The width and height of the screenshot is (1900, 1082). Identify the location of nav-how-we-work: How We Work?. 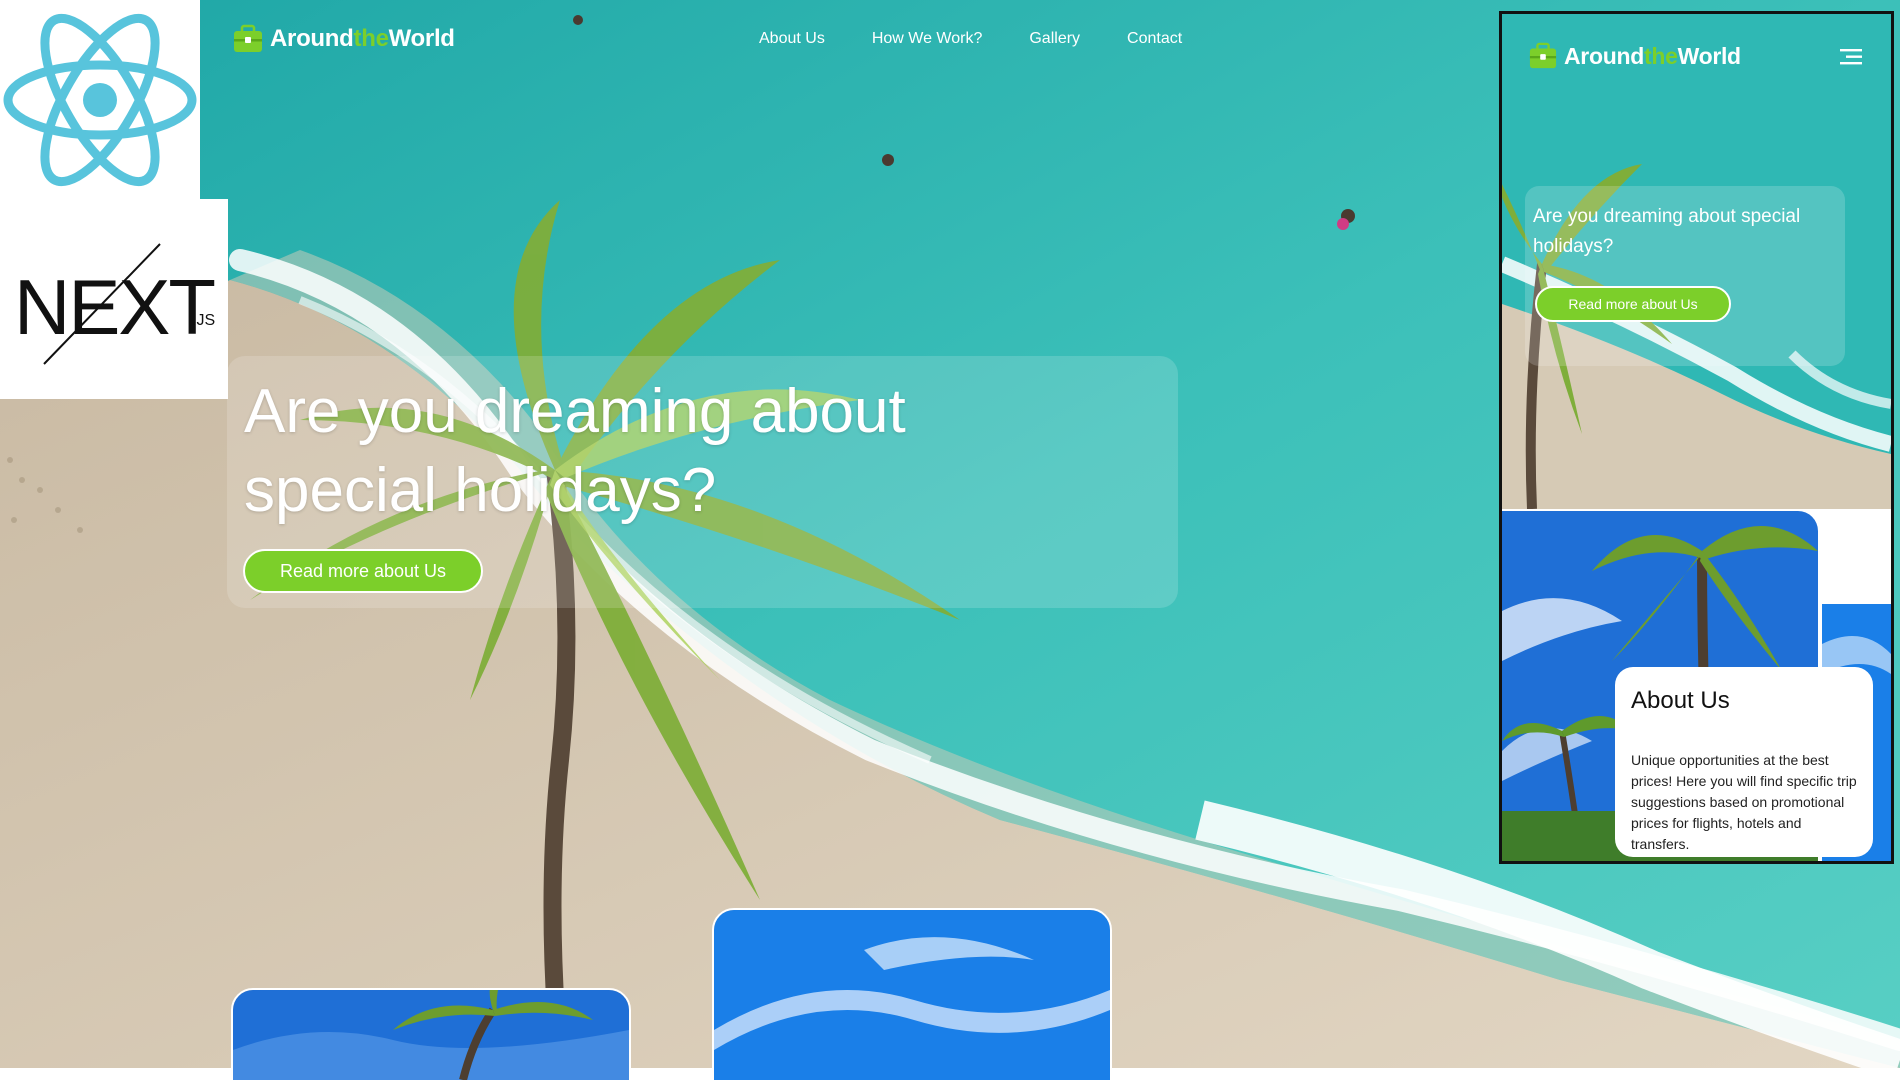
(927, 39).